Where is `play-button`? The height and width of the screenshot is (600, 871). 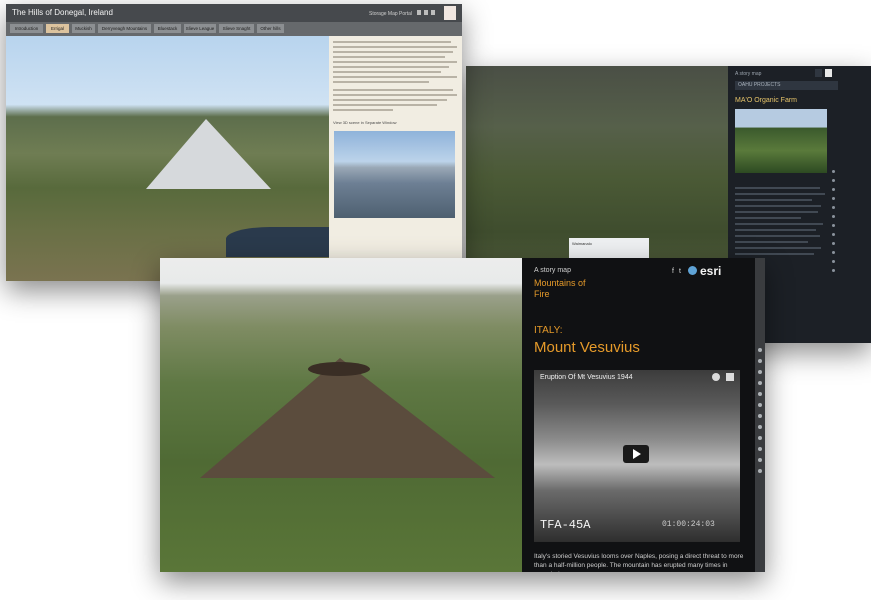
play-button is located at coordinates (636, 454).